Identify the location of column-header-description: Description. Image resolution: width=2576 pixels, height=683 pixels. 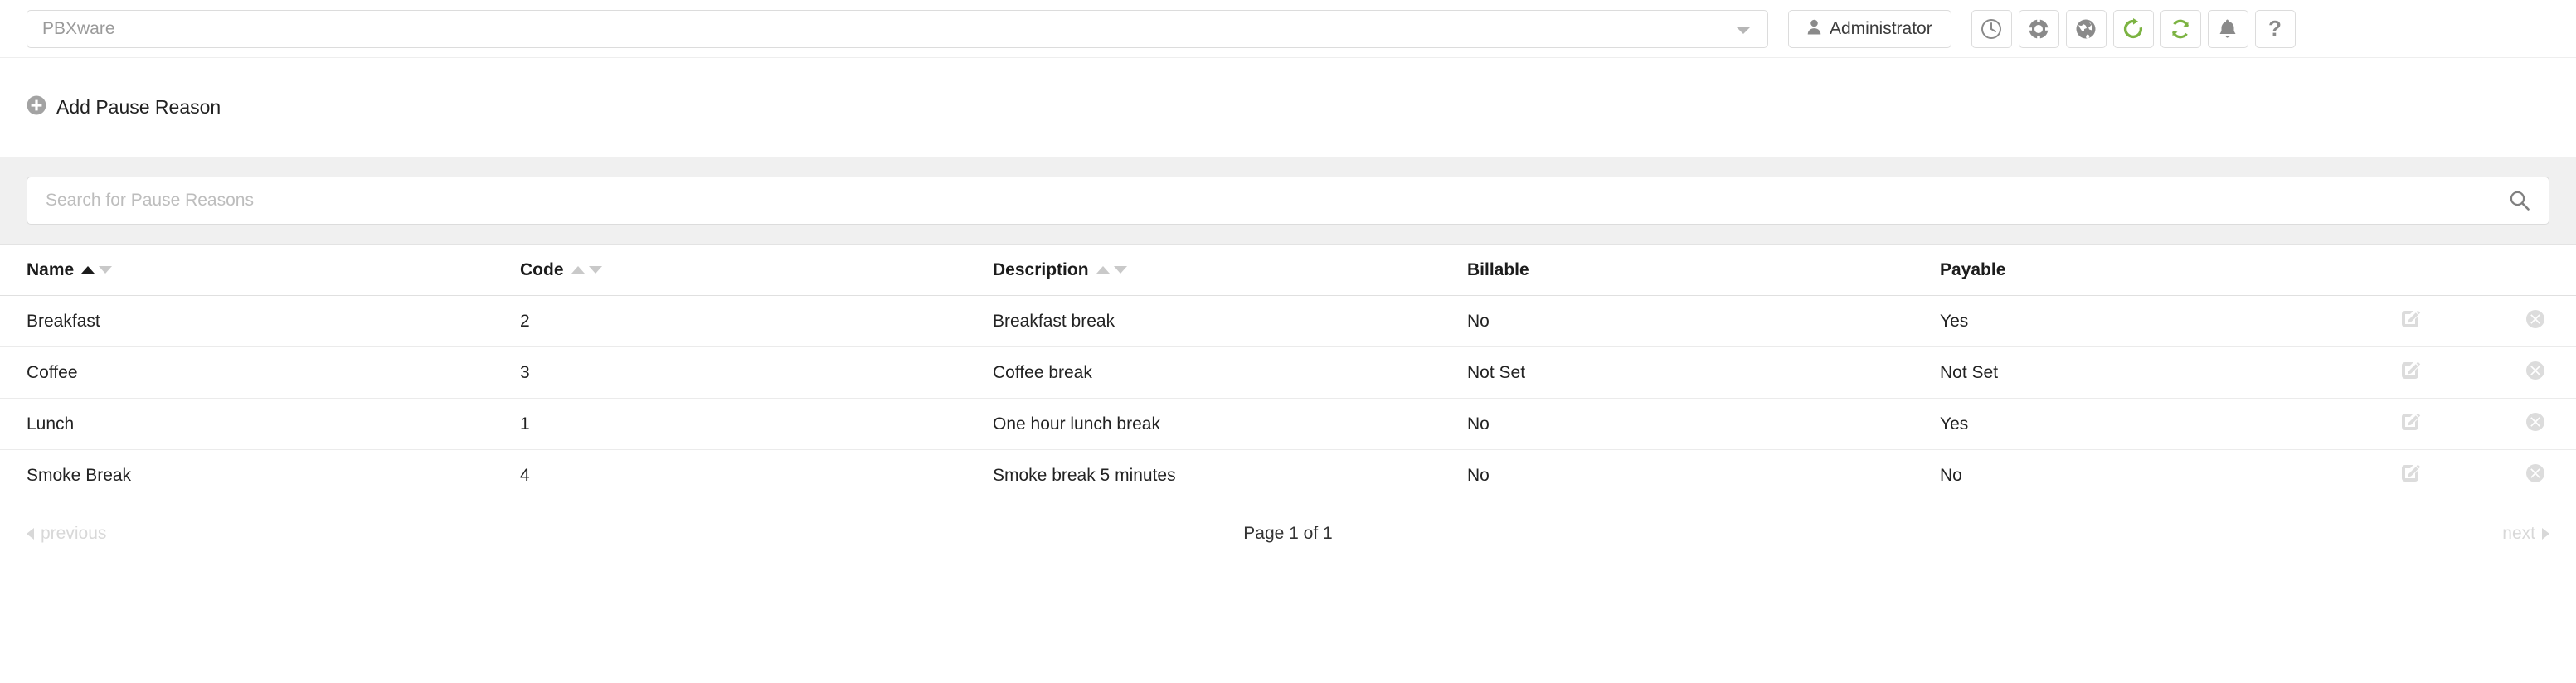
(1230, 270).